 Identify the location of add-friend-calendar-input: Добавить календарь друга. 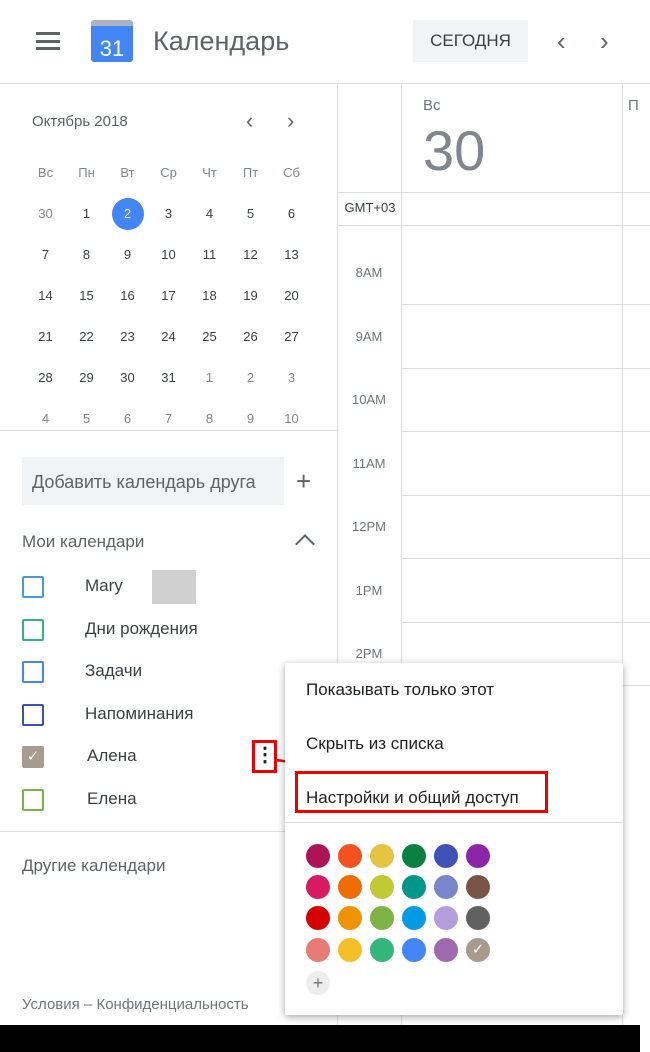
(153, 481).